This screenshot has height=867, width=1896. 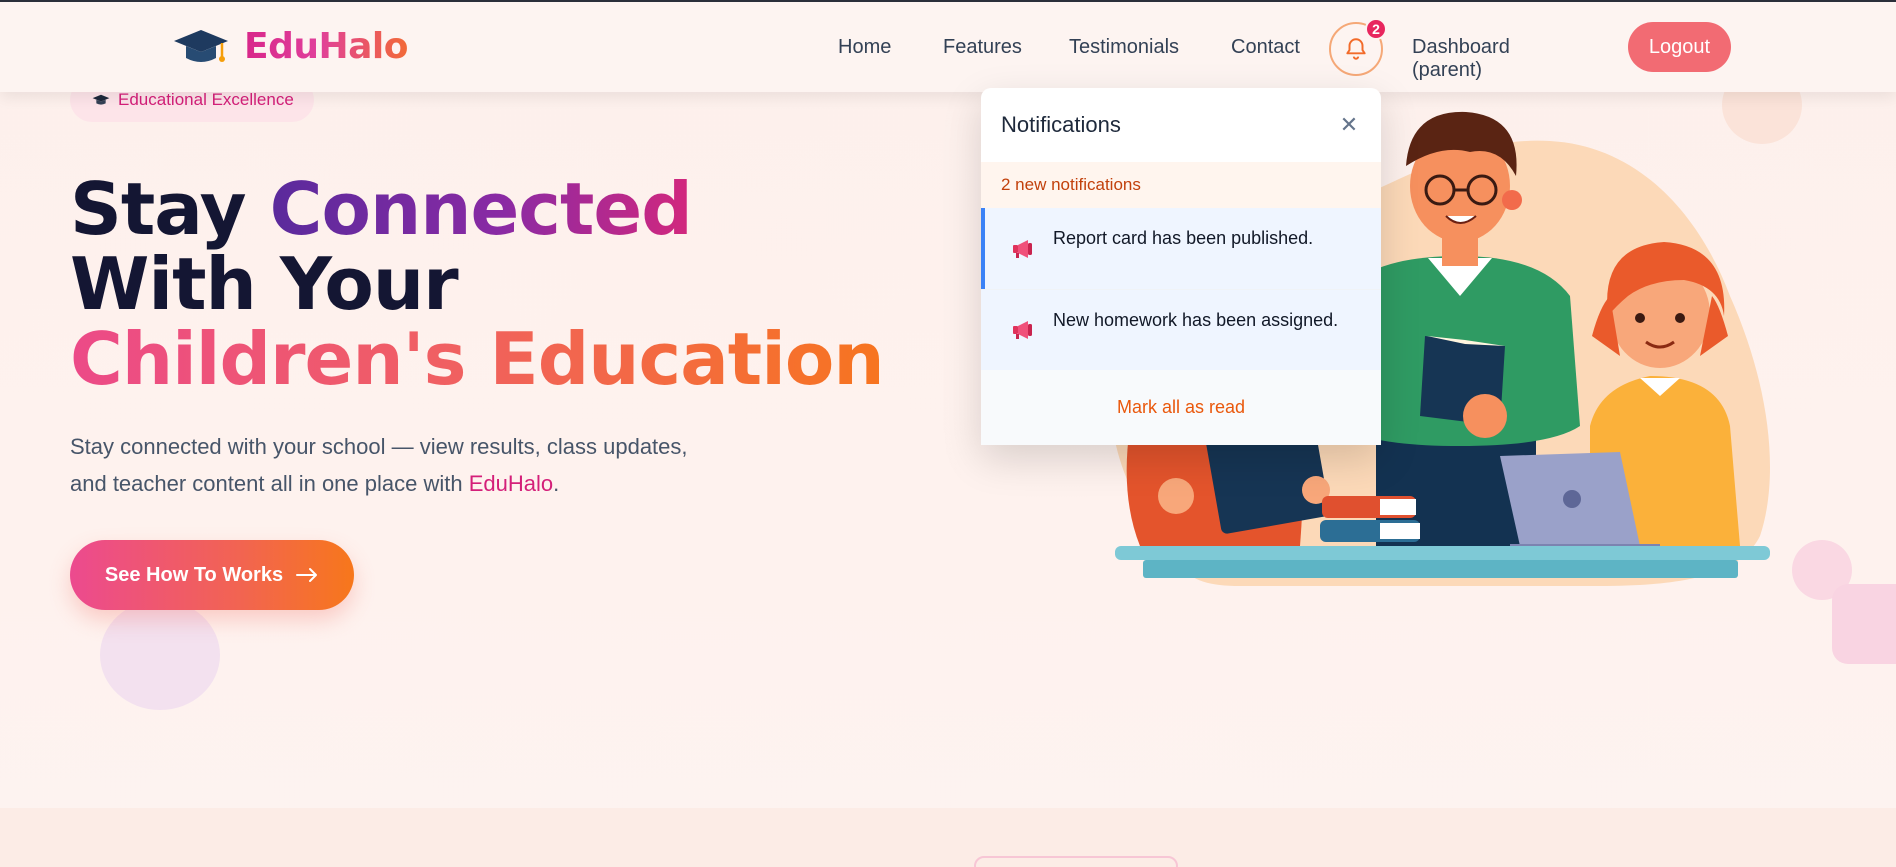 I want to click on nav-link-features: Features, so click(x=982, y=47).